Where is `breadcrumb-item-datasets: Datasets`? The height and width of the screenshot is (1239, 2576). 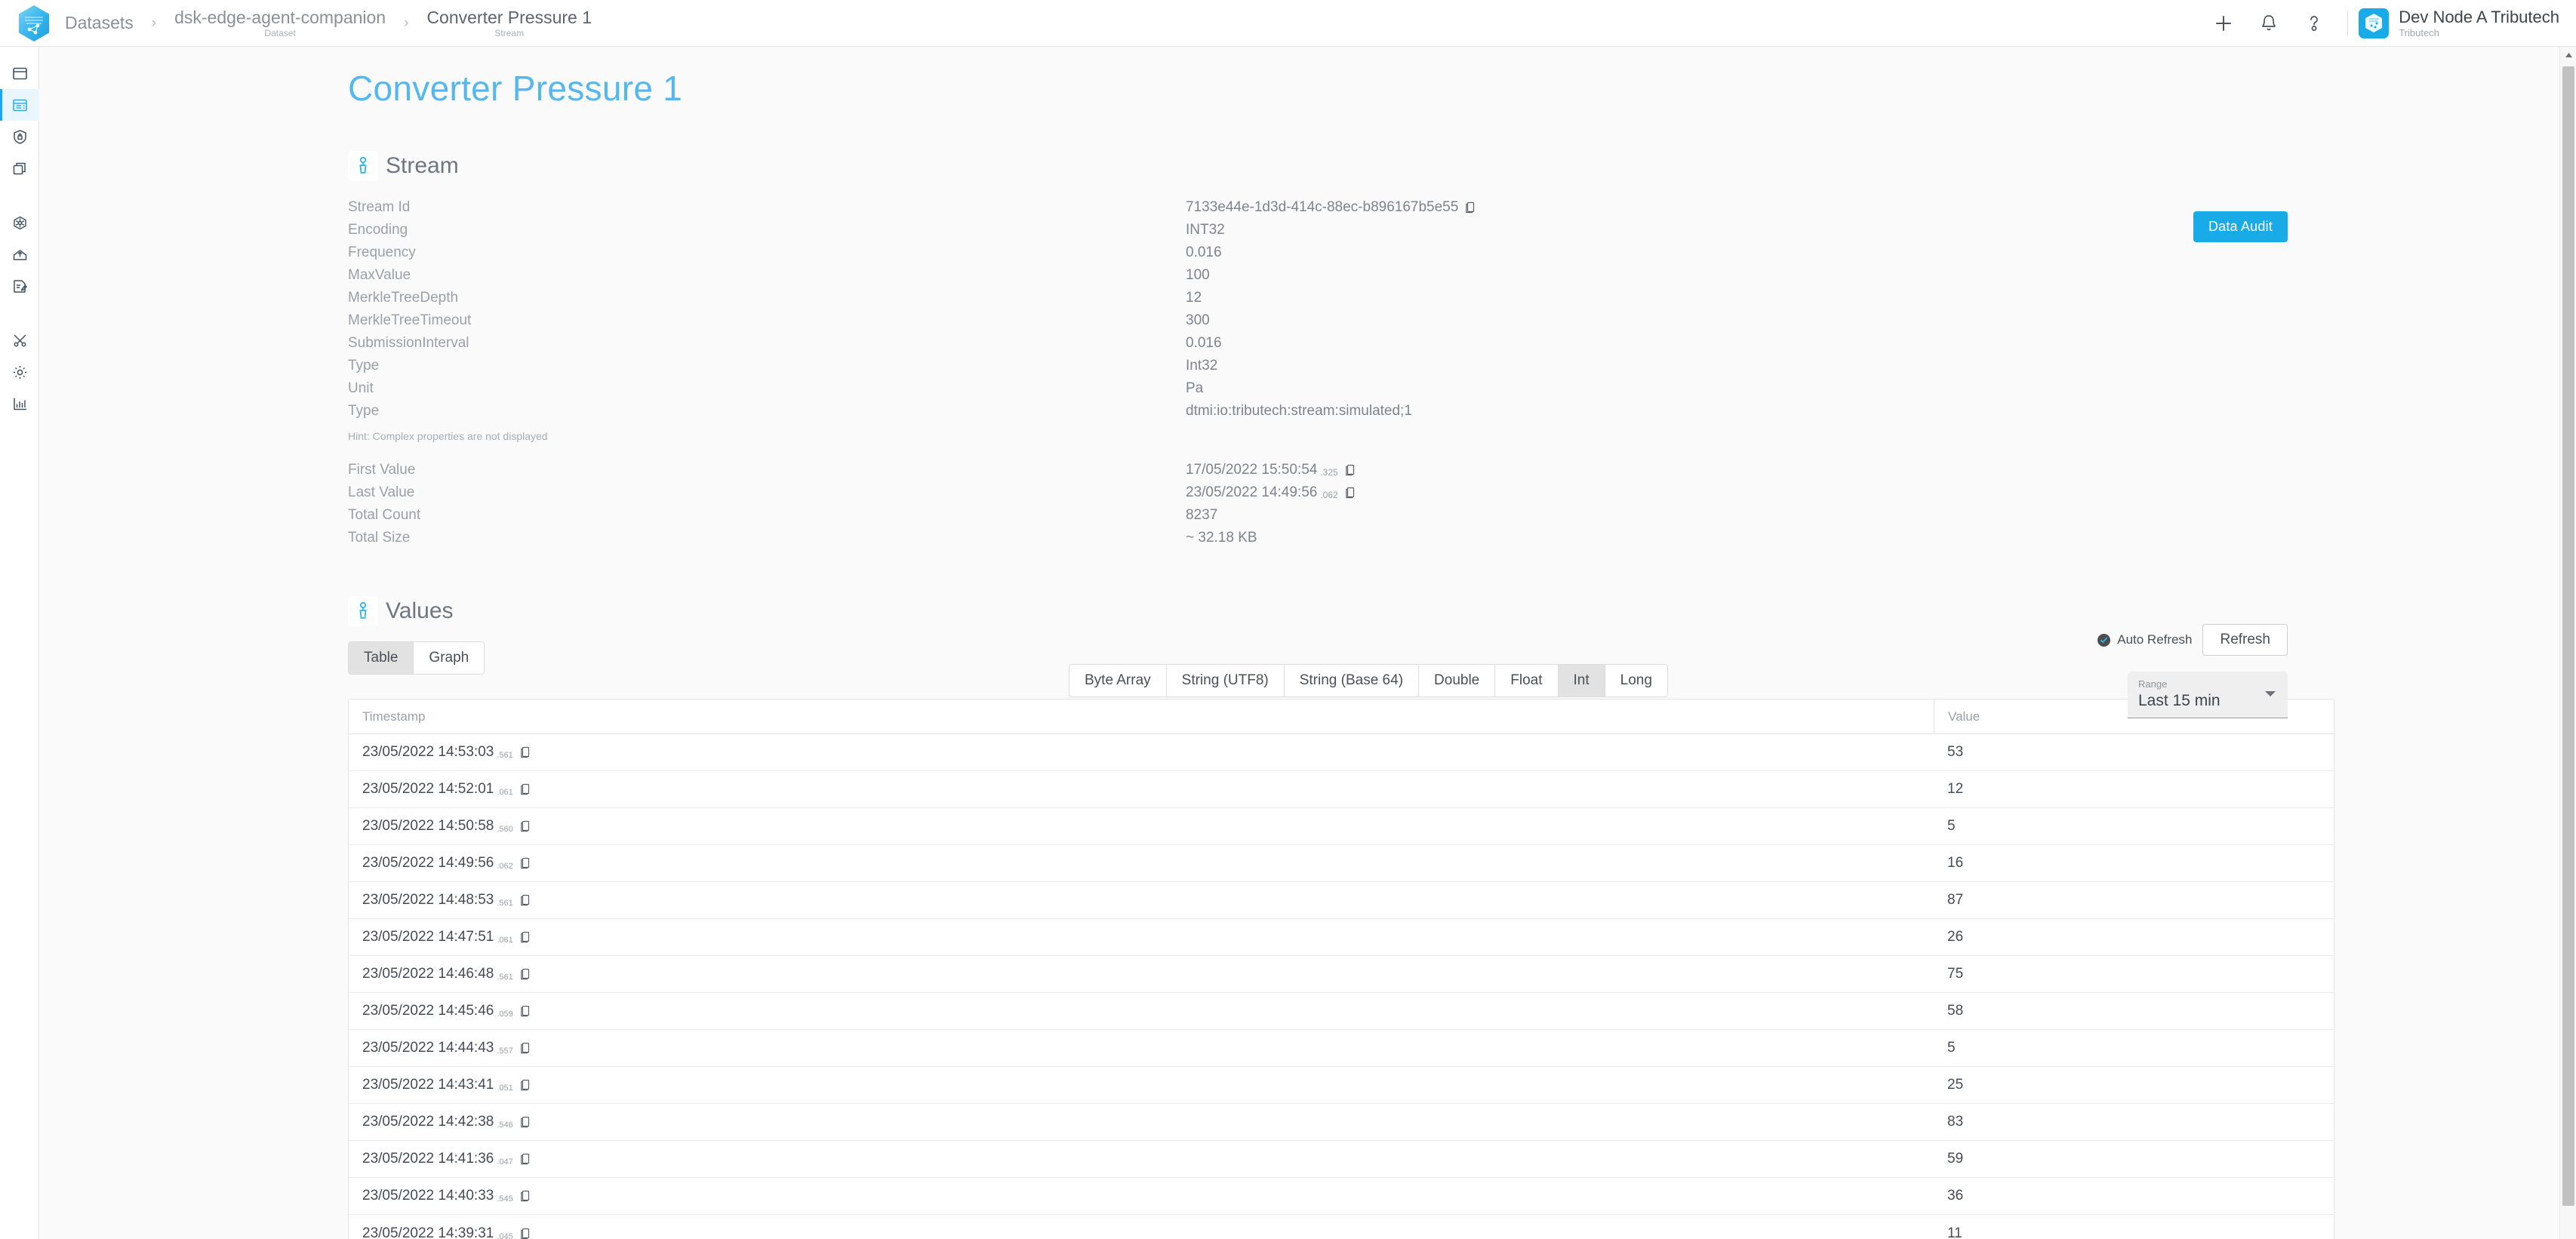
breadcrumb-item-datasets: Datasets is located at coordinates (99, 22).